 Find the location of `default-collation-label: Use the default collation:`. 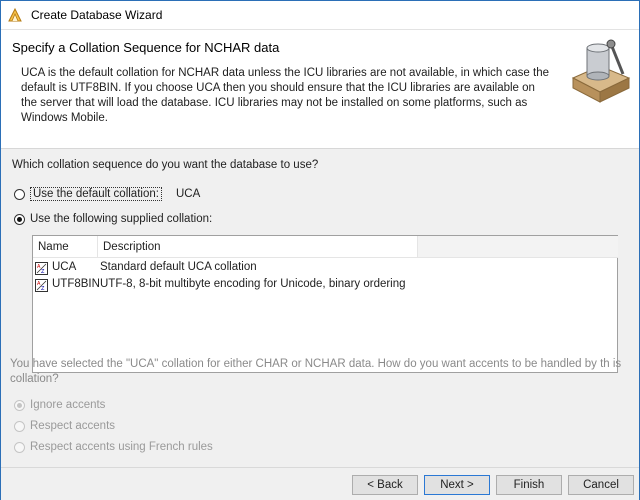

default-collation-label: Use the default collation: is located at coordinates (96, 194).